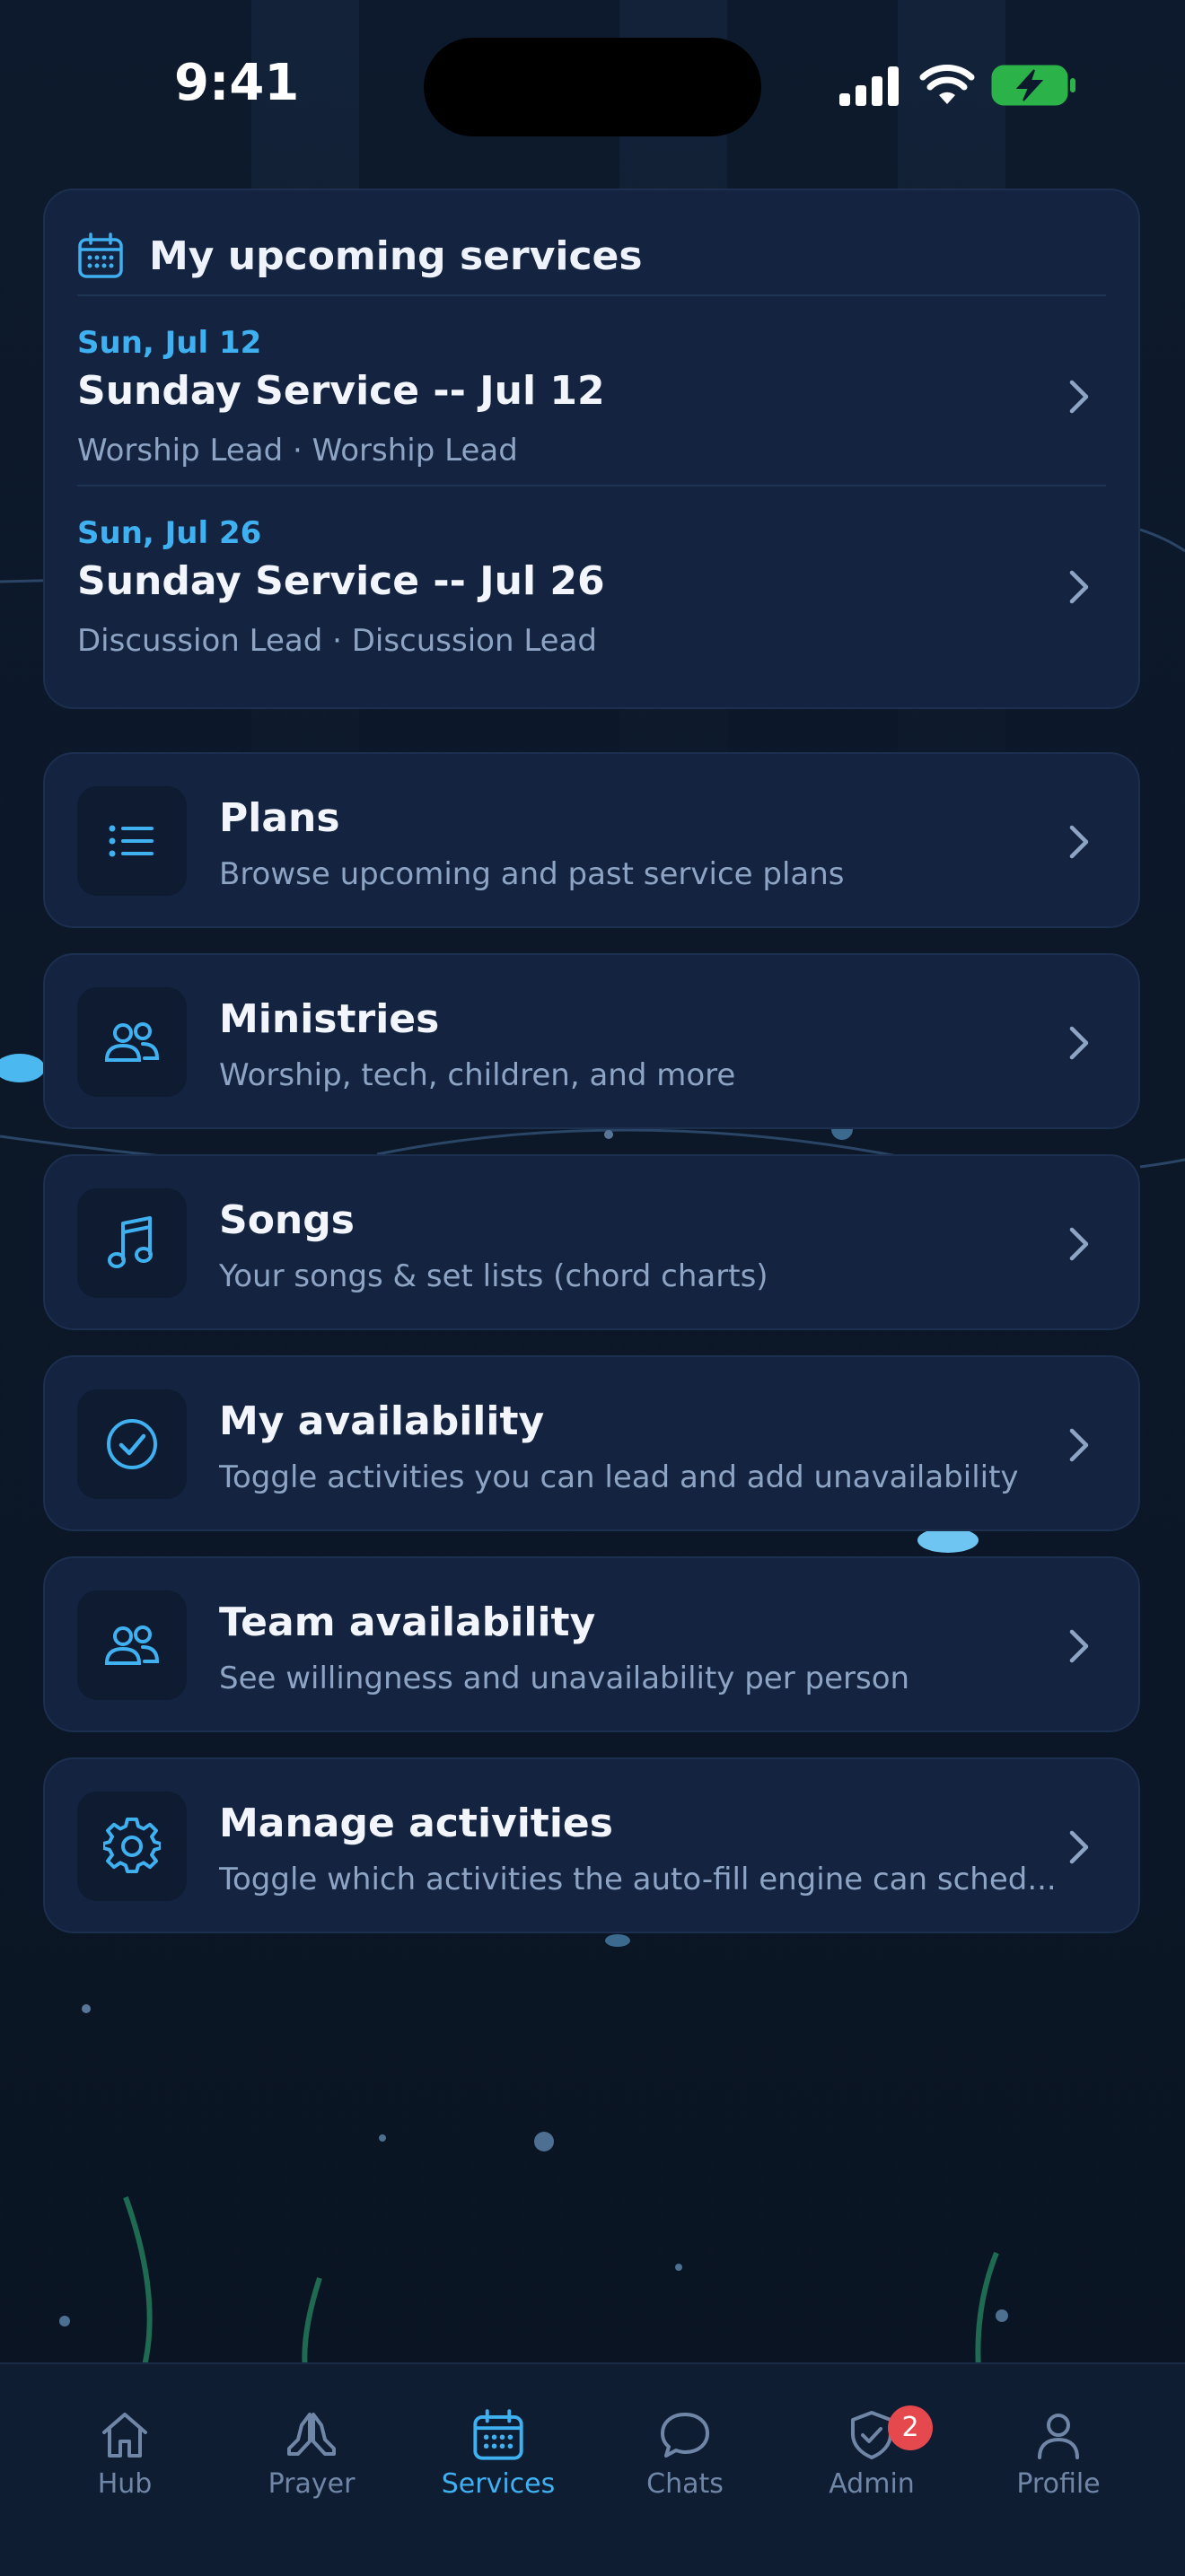 This screenshot has height=2576, width=1185. Describe the element at coordinates (169, 533) in the screenshot. I see `service-date: Sun, Jul 26` at that location.